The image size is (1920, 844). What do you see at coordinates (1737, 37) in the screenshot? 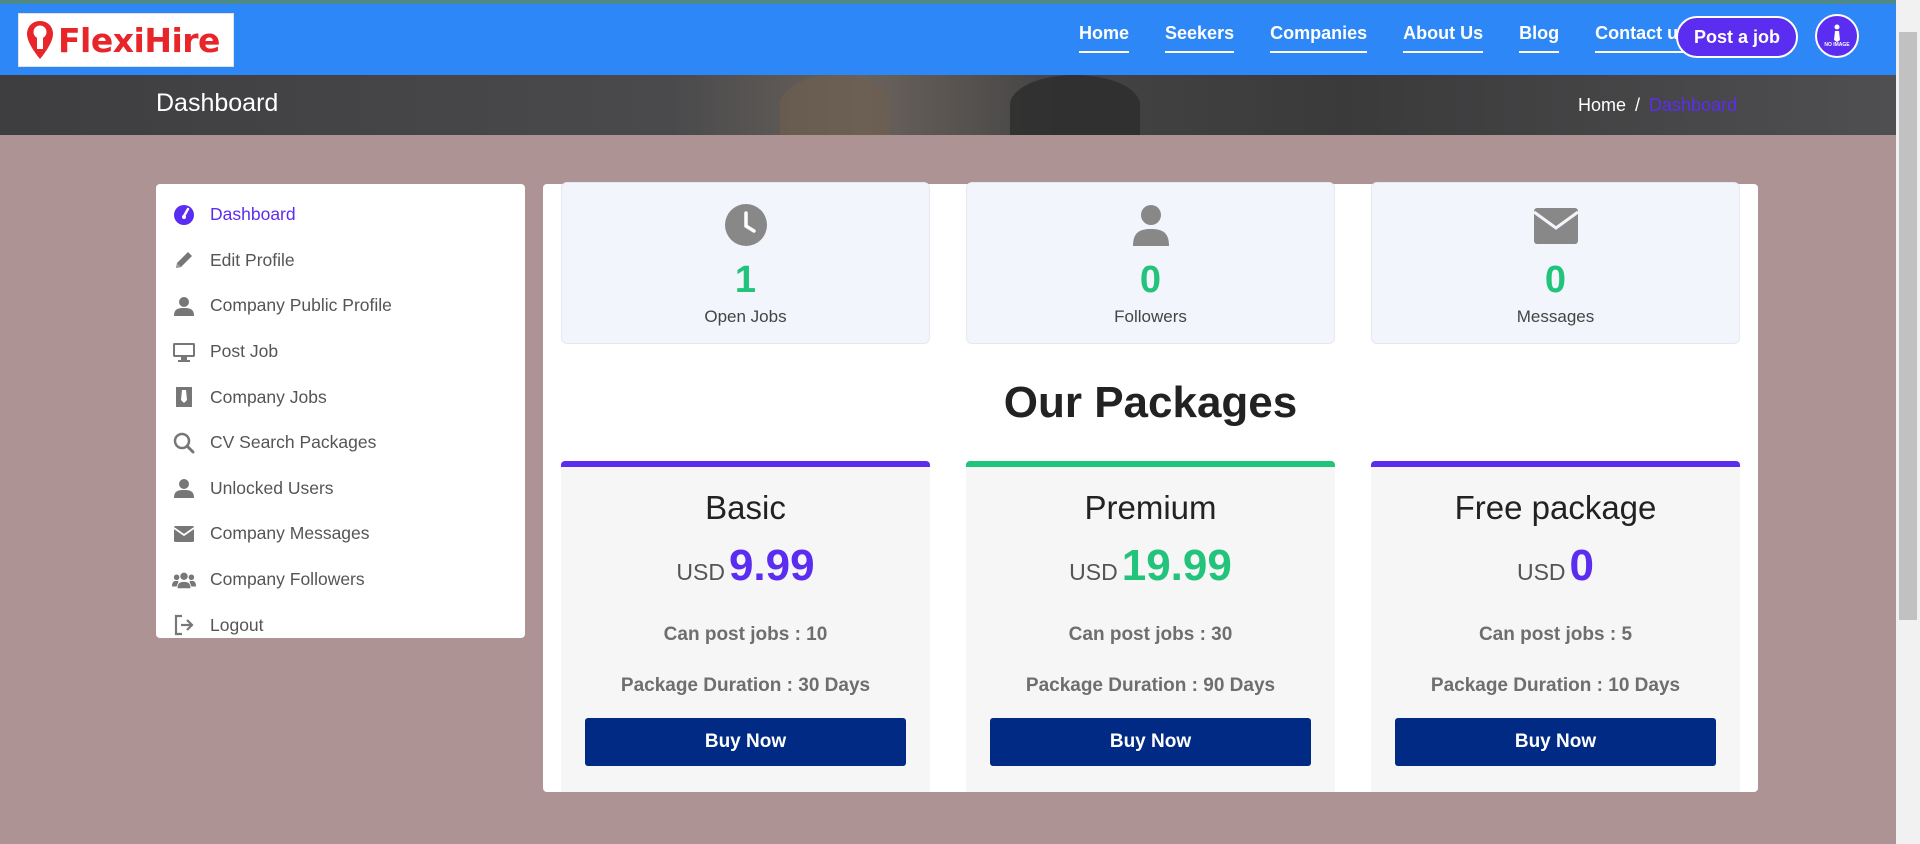
I see `post-a-job-button: Post a job` at bounding box center [1737, 37].